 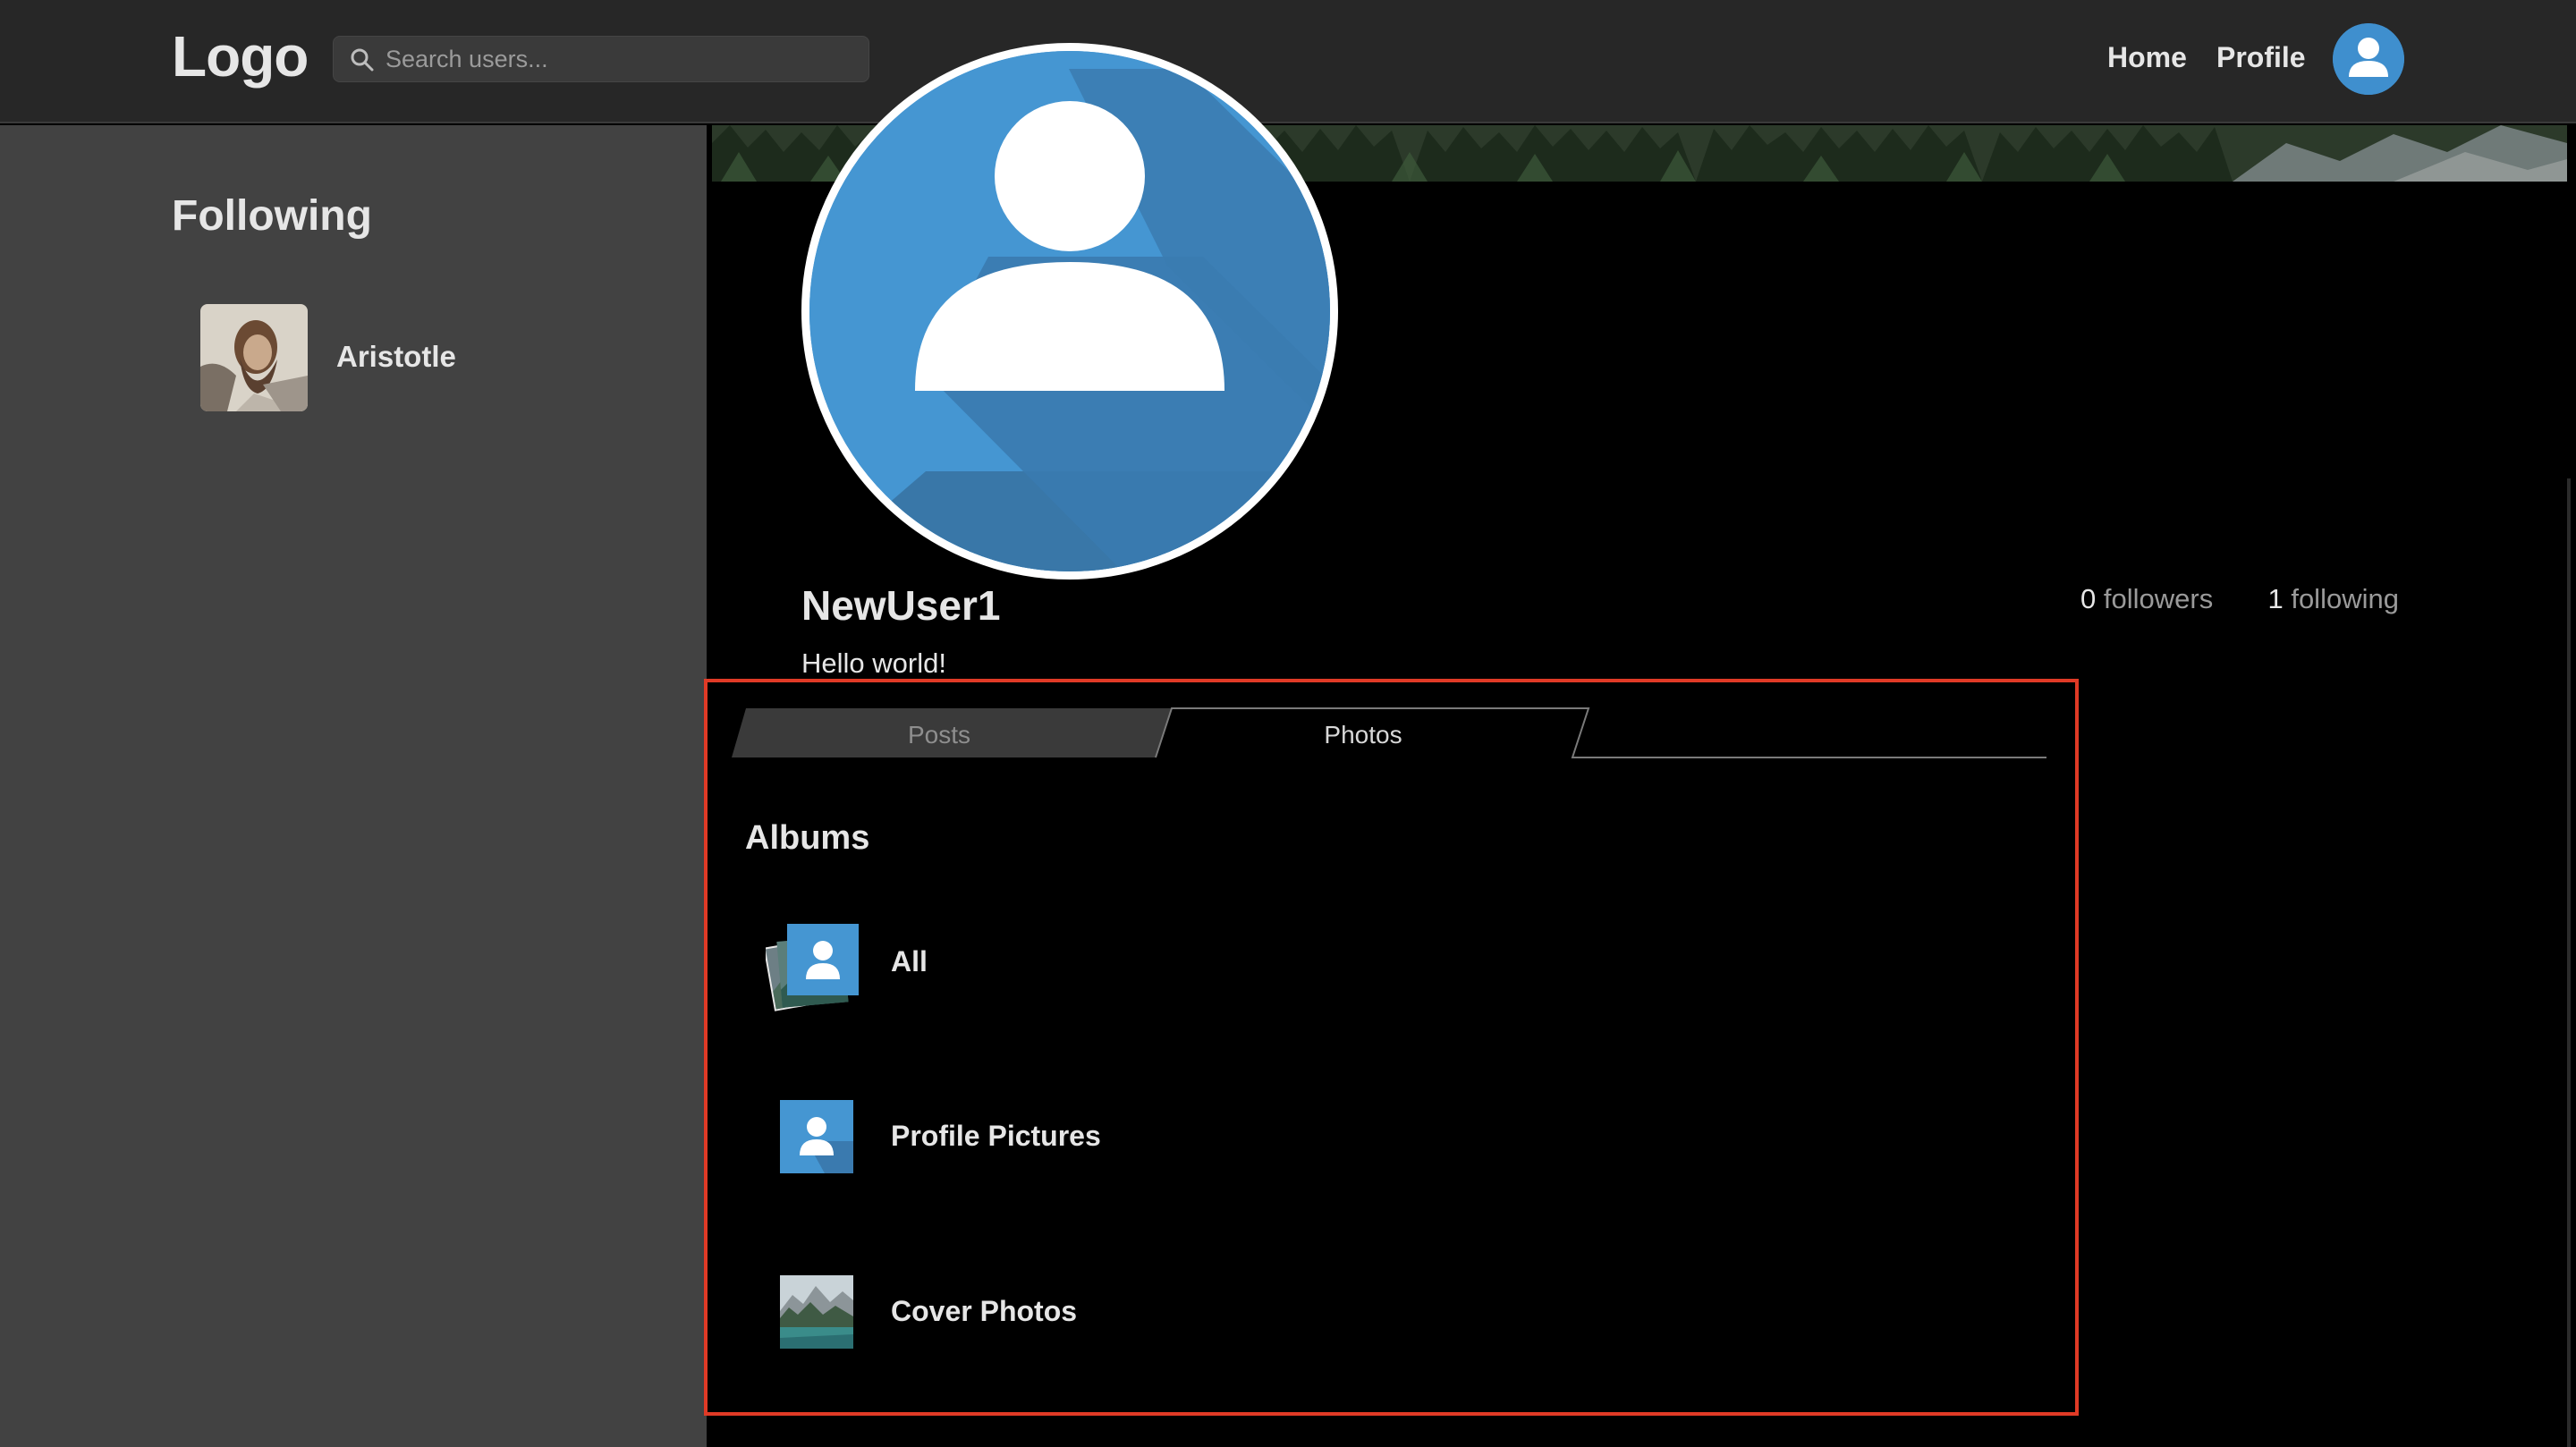 I want to click on following-item-name: Aristotle, so click(x=396, y=356).